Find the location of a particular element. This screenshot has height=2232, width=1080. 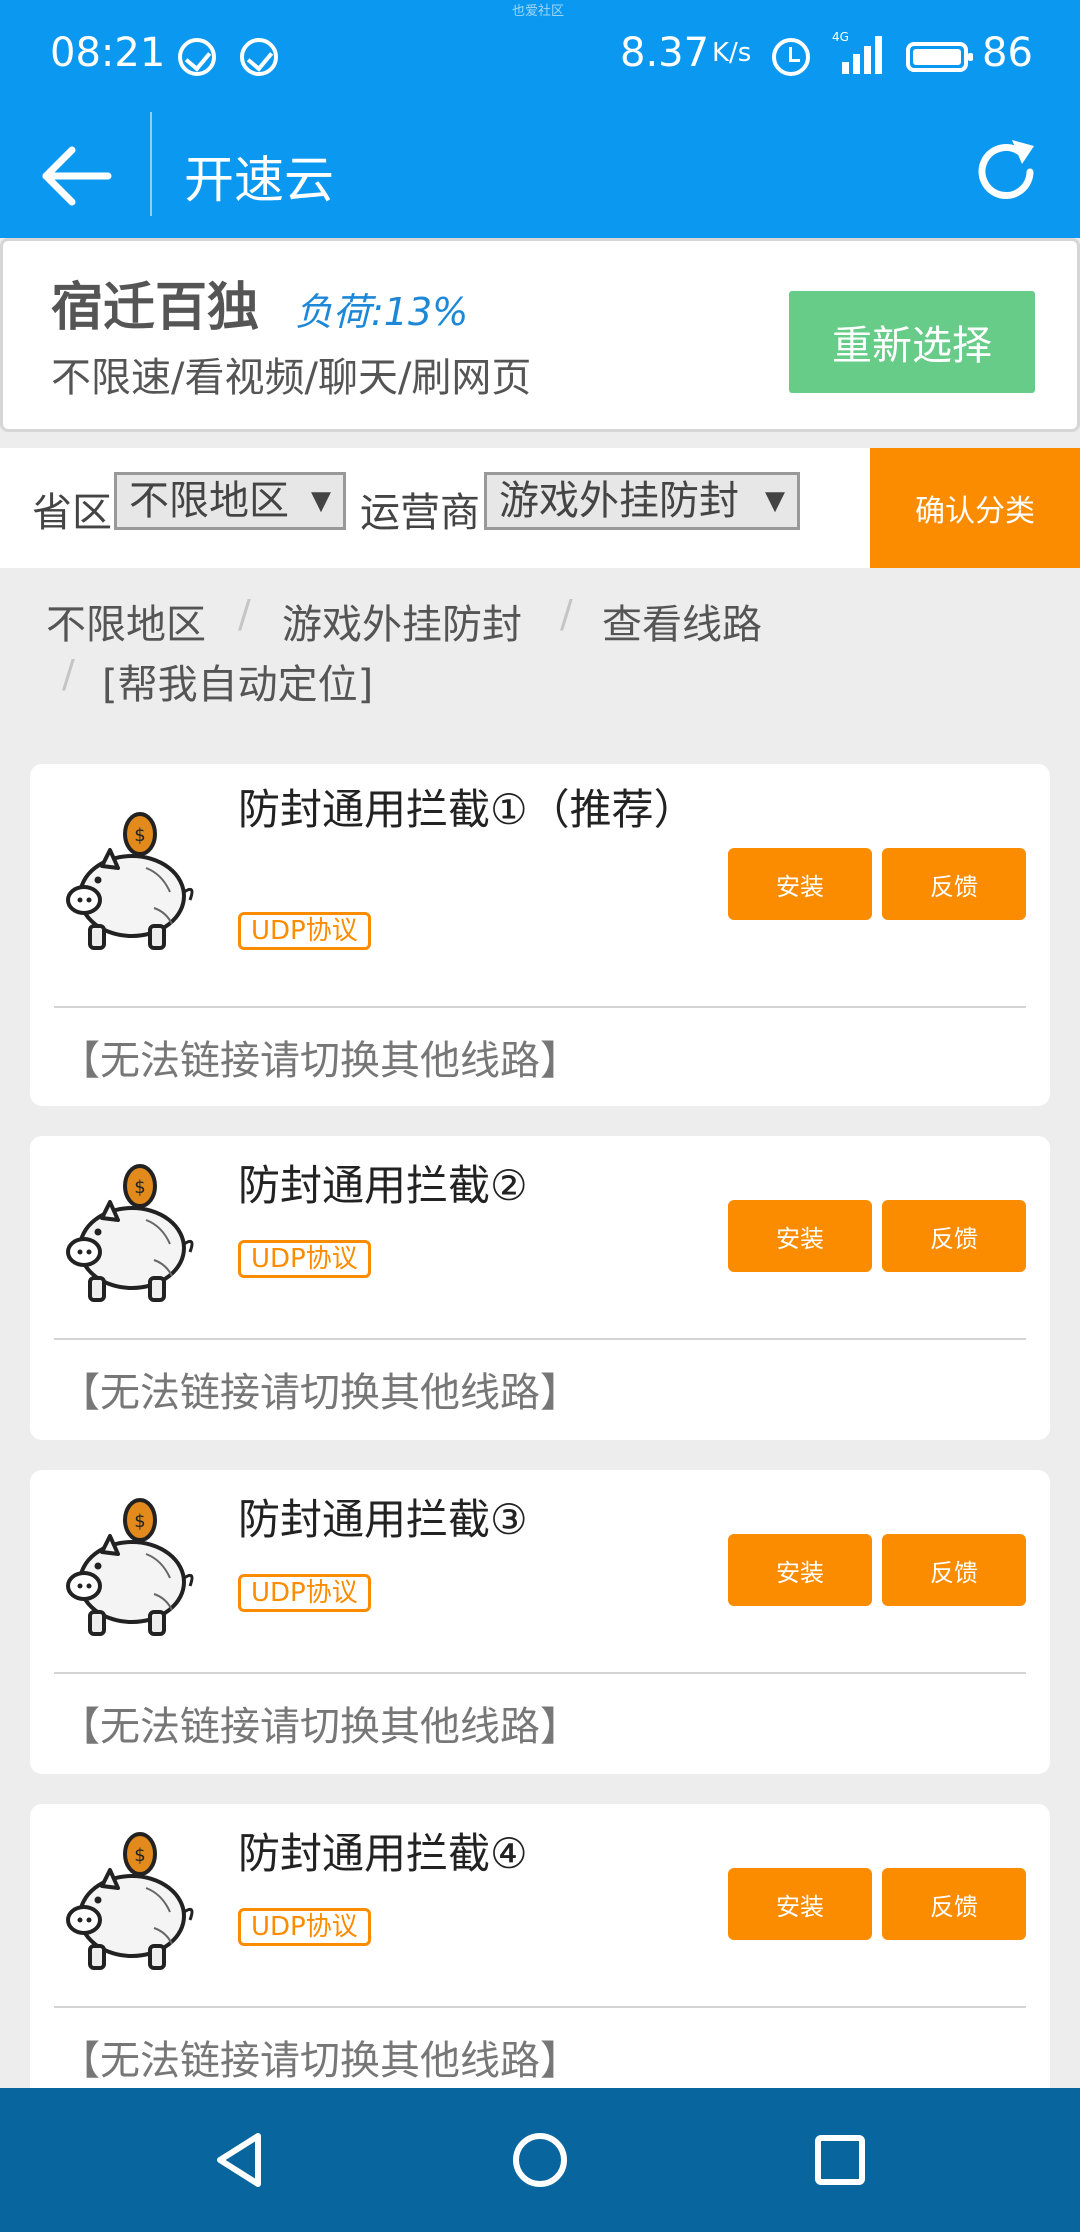

square-recents-icon is located at coordinates (840, 2160).